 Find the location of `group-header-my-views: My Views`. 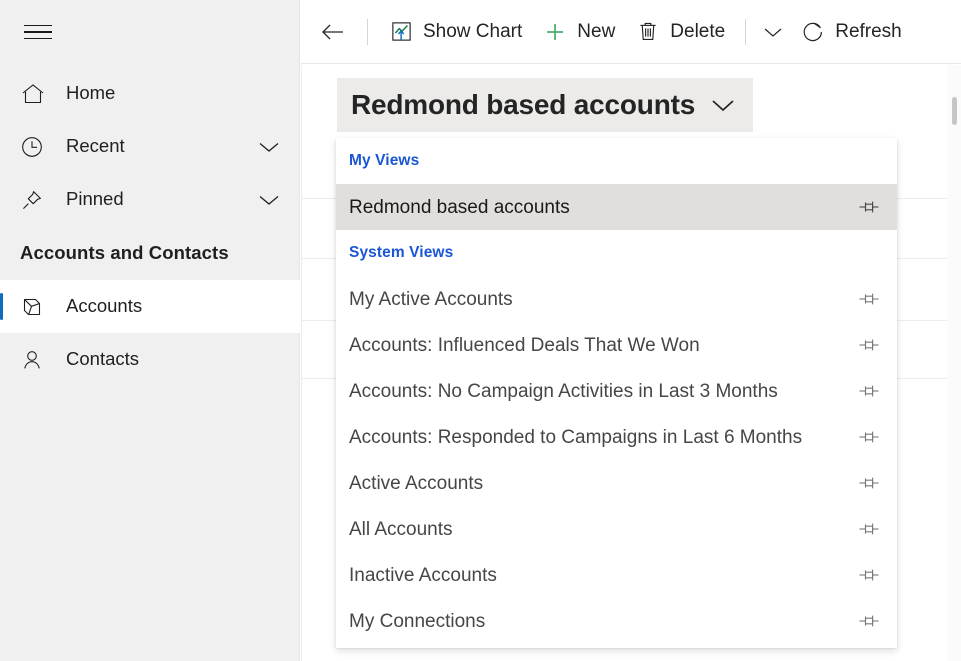

group-header-my-views: My Views is located at coordinates (384, 160).